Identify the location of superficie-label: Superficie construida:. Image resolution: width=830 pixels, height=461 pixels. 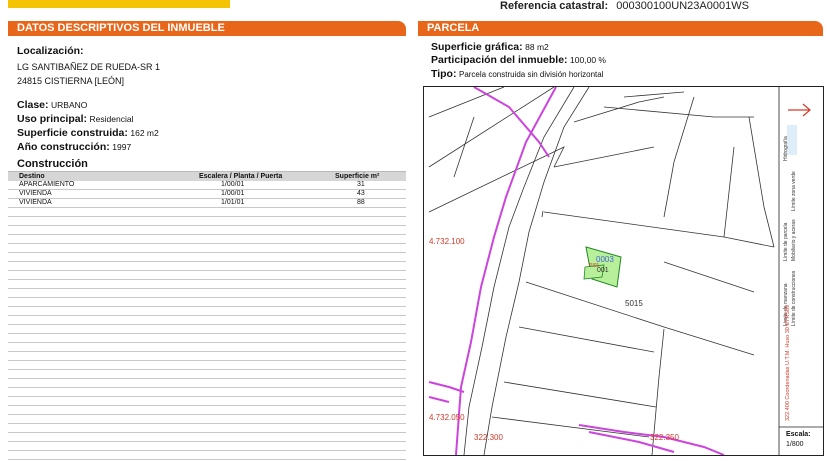
(72, 133).